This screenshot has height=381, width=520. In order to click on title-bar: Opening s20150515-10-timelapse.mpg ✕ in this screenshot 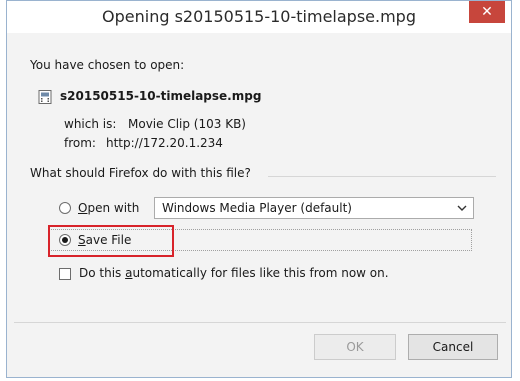, I will do `click(259, 17)`.